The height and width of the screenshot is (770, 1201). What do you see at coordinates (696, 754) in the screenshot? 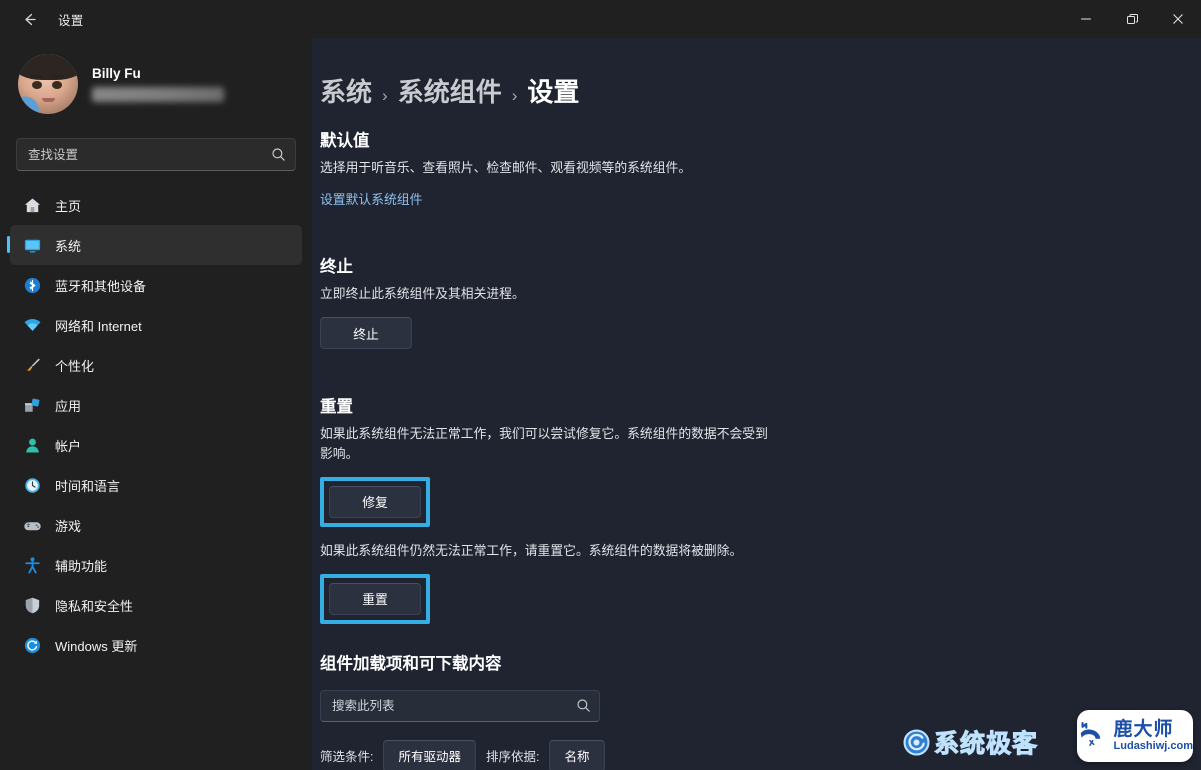
I see `addons-filters: 筛选条件: 所有驱动器 排序依据: 名称` at bounding box center [696, 754].